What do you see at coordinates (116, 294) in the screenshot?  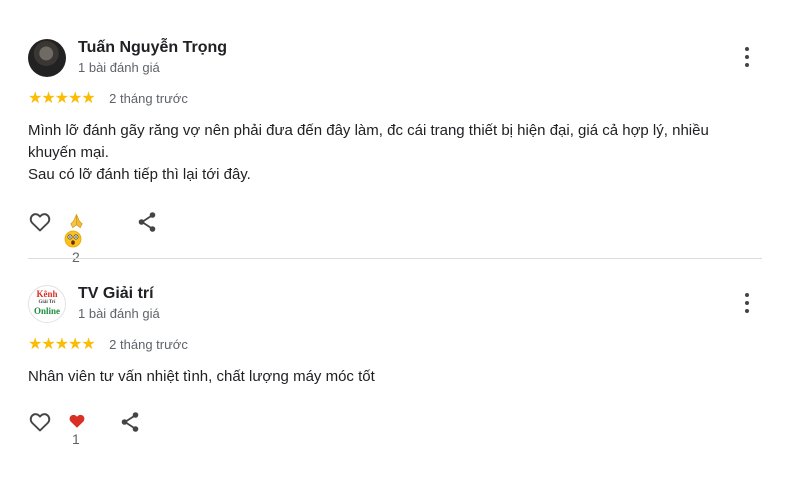 I see `author-name: TV Giải trí` at bounding box center [116, 294].